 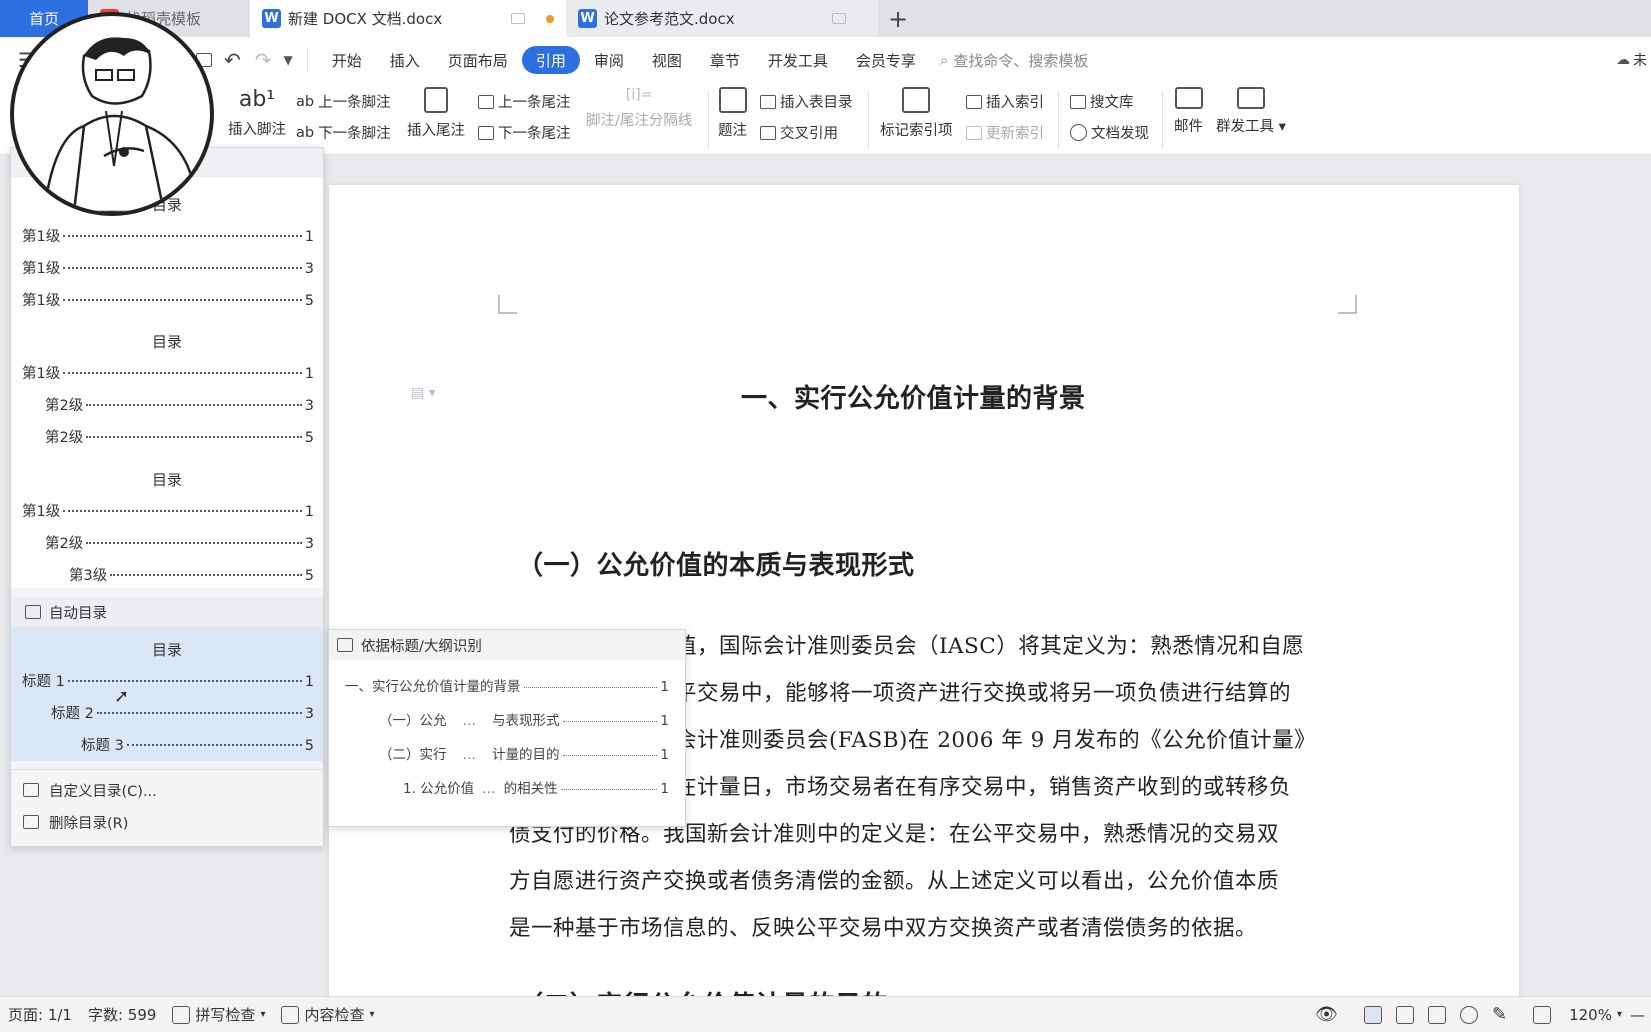 What do you see at coordinates (639, 108) in the screenshot?
I see `separator-button: [i]= 脚注/尾注分隔线` at bounding box center [639, 108].